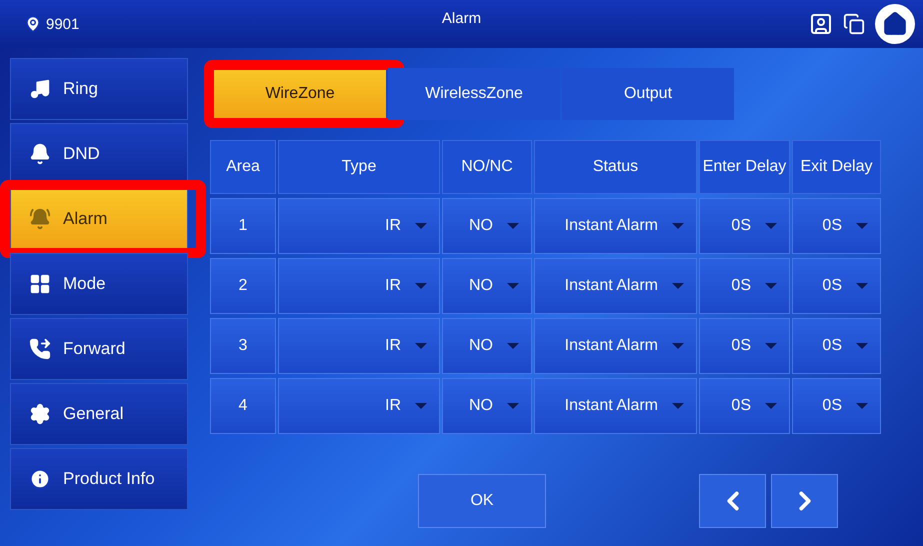 The image size is (923, 546). What do you see at coordinates (40, 154) in the screenshot?
I see `bell-icon` at bounding box center [40, 154].